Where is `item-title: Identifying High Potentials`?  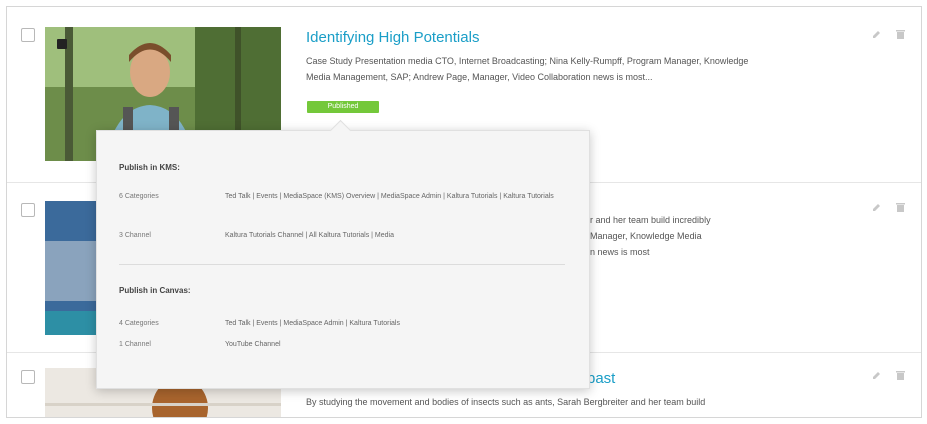 item-title: Identifying High Potentials is located at coordinates (392, 37).